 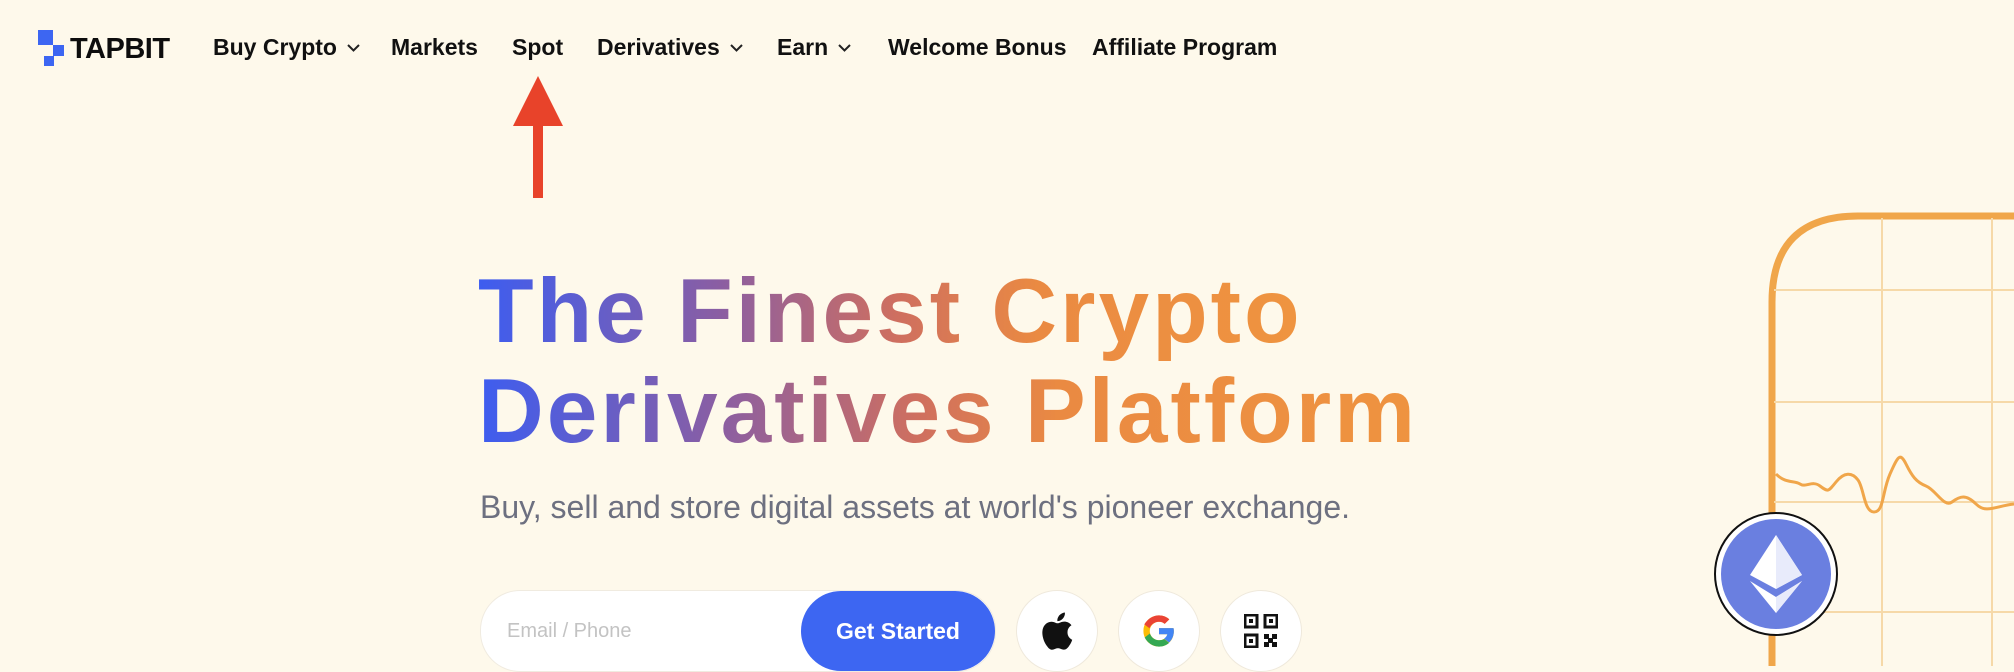 I want to click on qr-code-icon, so click(x=1261, y=631).